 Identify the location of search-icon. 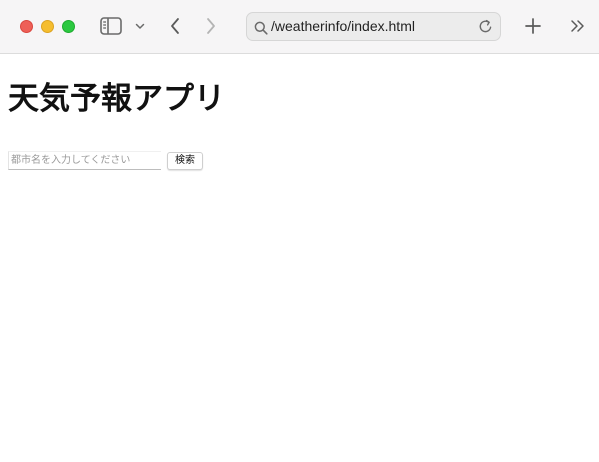
(261, 27).